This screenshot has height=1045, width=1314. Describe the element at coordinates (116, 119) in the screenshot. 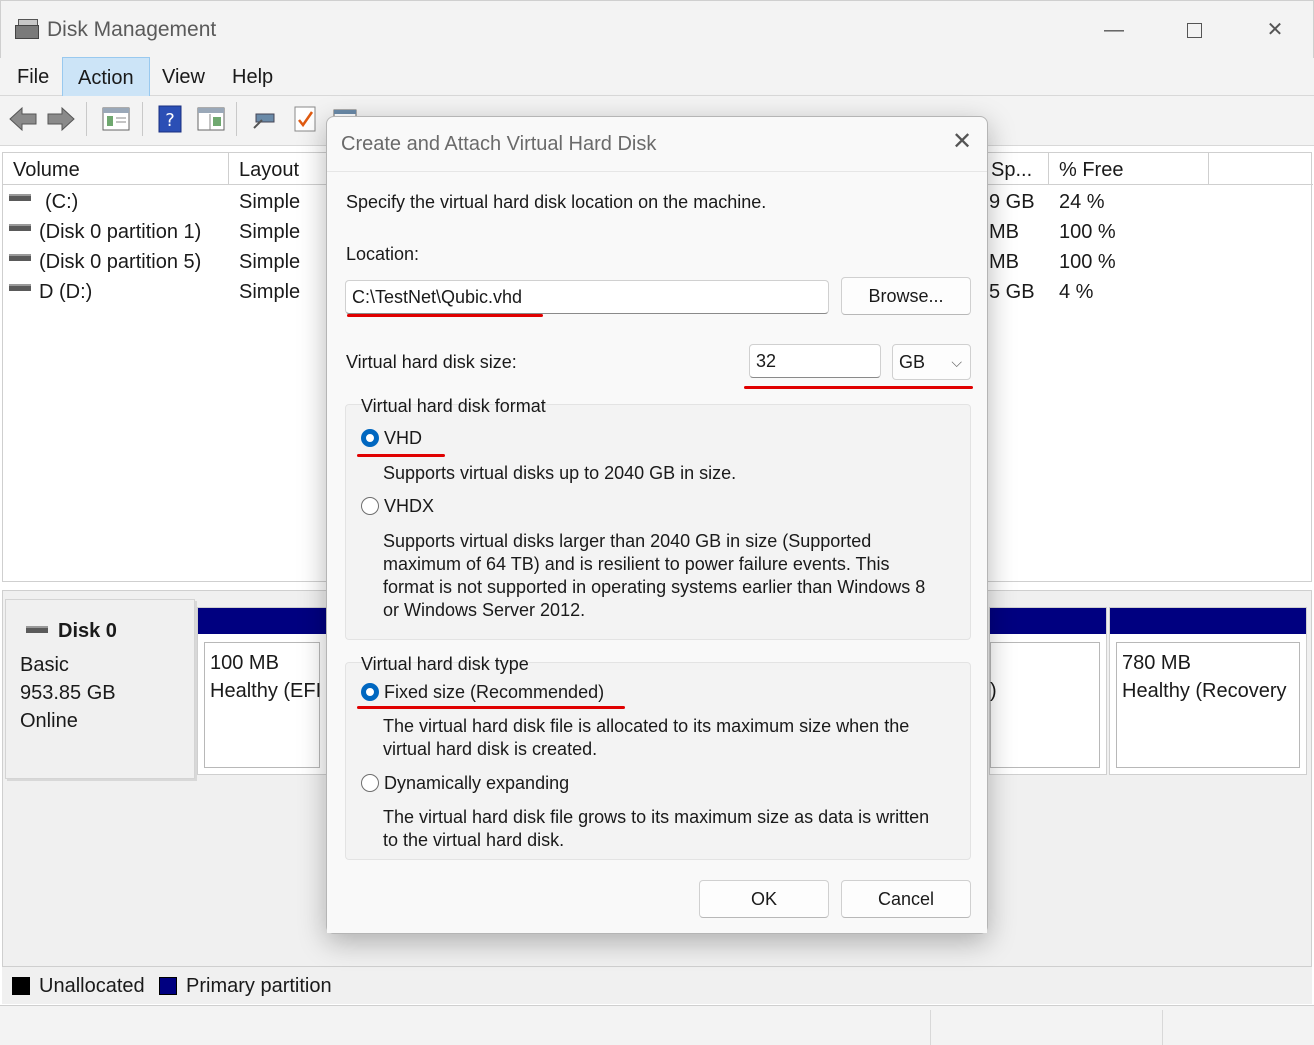

I see `console-tree-icon` at that location.